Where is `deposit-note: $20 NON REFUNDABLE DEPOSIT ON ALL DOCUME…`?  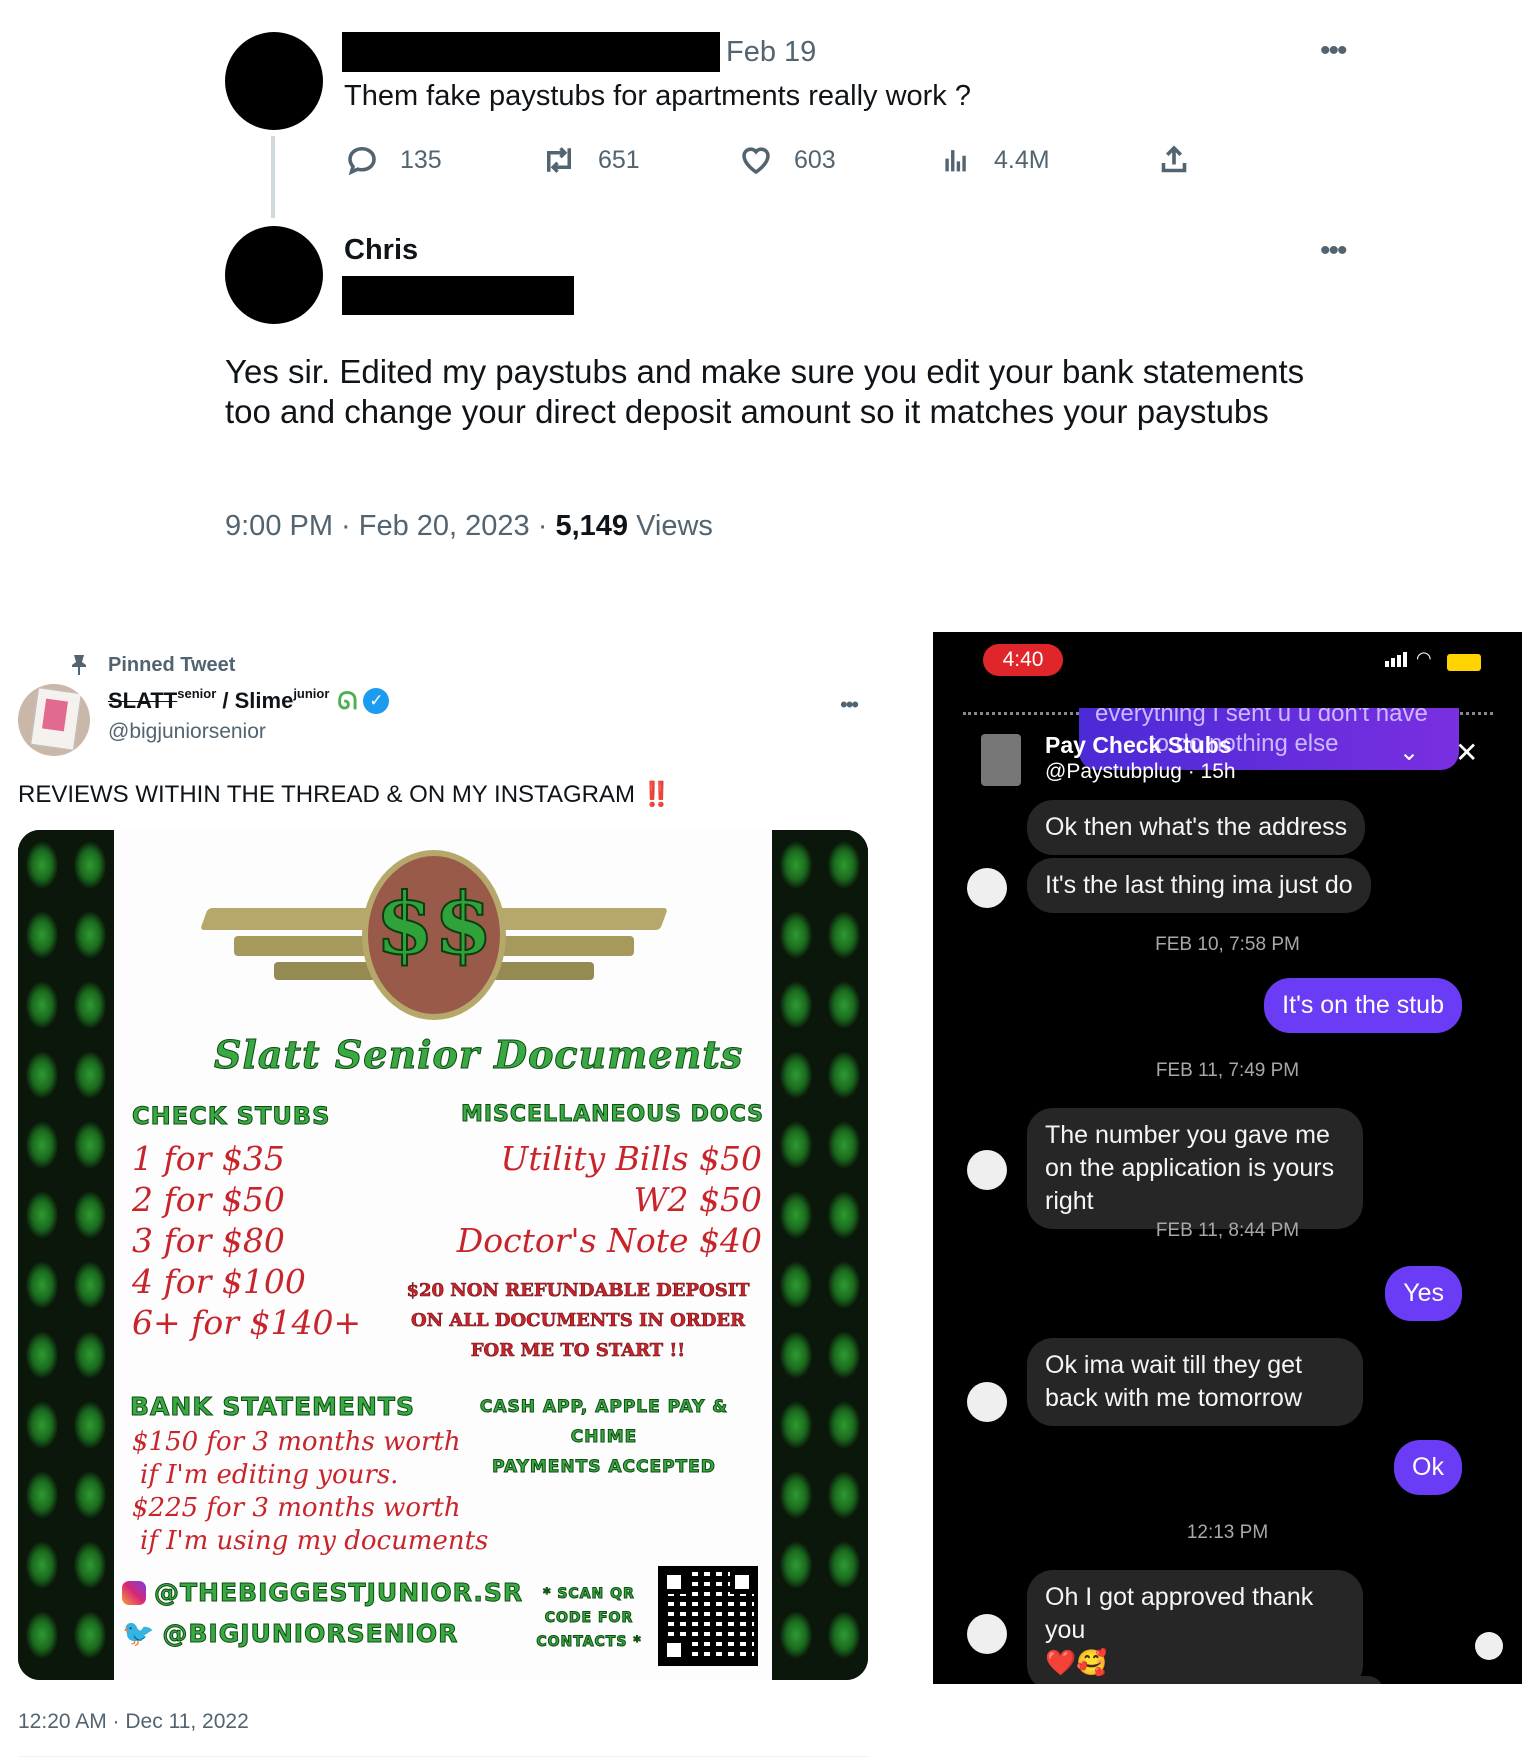
deposit-note: $20 NON REFUNDABLE DEPOSIT ON ALL DOCUME… is located at coordinates (578, 1321).